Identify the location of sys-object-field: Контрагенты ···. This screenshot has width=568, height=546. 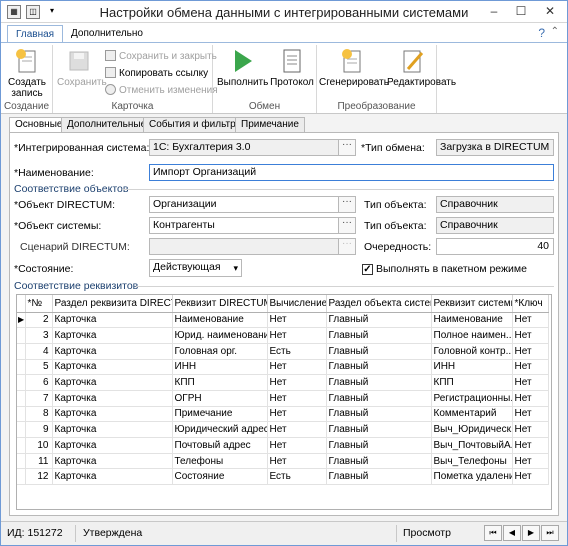
(252, 225).